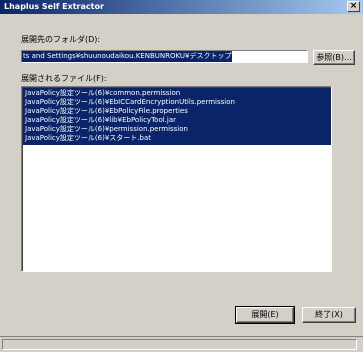 The height and width of the screenshot is (352, 363). Describe the element at coordinates (329, 315) in the screenshot. I see `exit-button: 終了(X)` at that location.